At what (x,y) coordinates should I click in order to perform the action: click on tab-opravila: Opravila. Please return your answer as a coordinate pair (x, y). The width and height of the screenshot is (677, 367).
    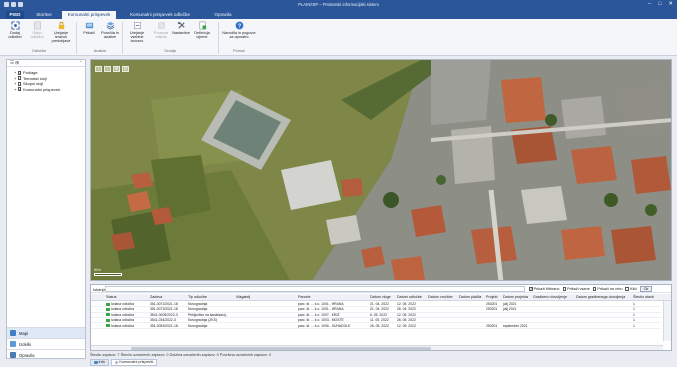
    Looking at the image, I should click on (223, 15).